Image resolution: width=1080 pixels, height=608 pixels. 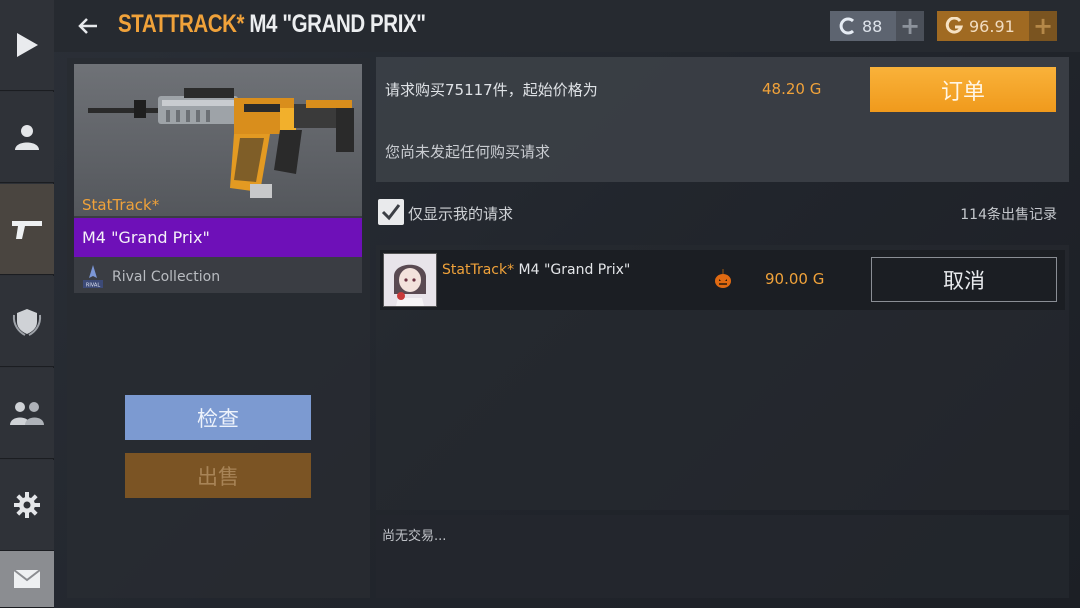 I want to click on nav-inventory, so click(x=27, y=229).